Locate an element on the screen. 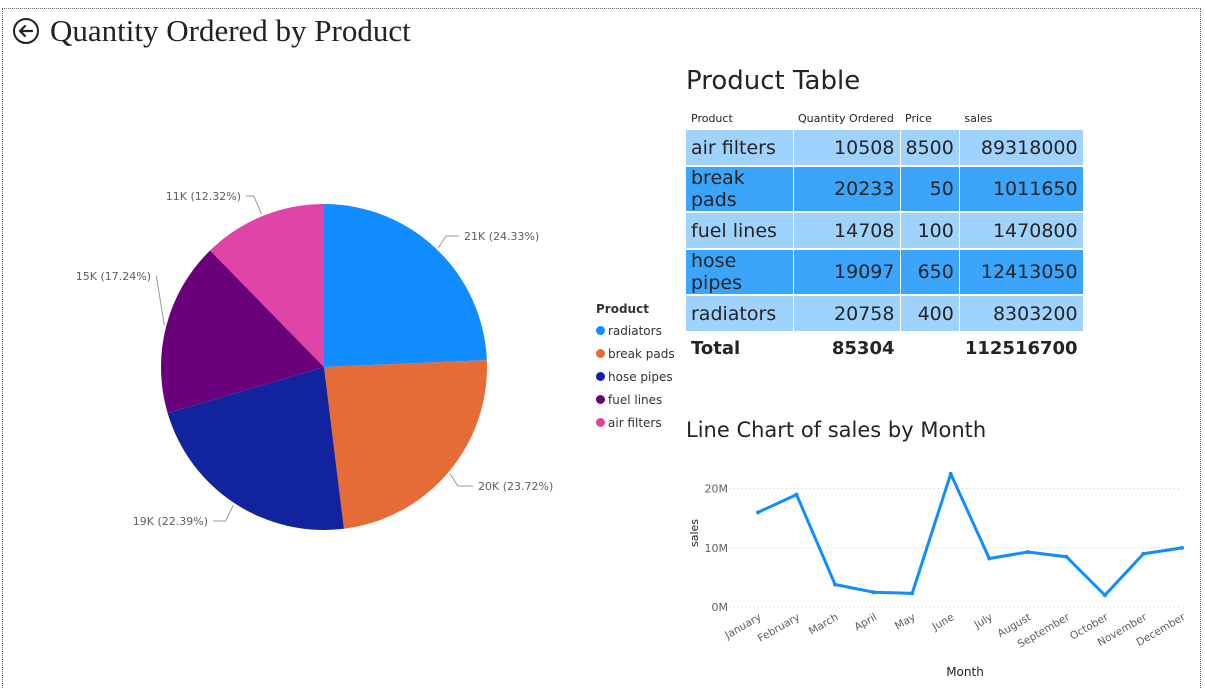  sales-line is located at coordinates (970, 534).